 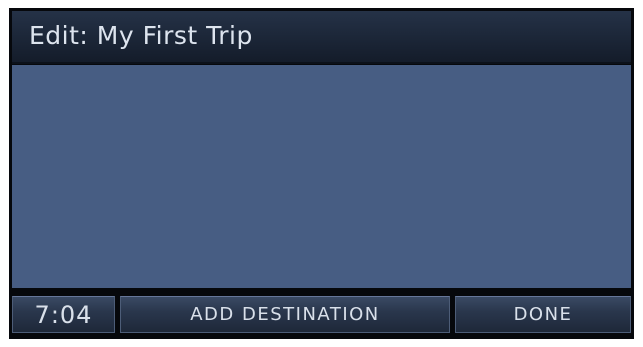 I want to click on add-destination-button: ADD DESTINATION, so click(x=285, y=314).